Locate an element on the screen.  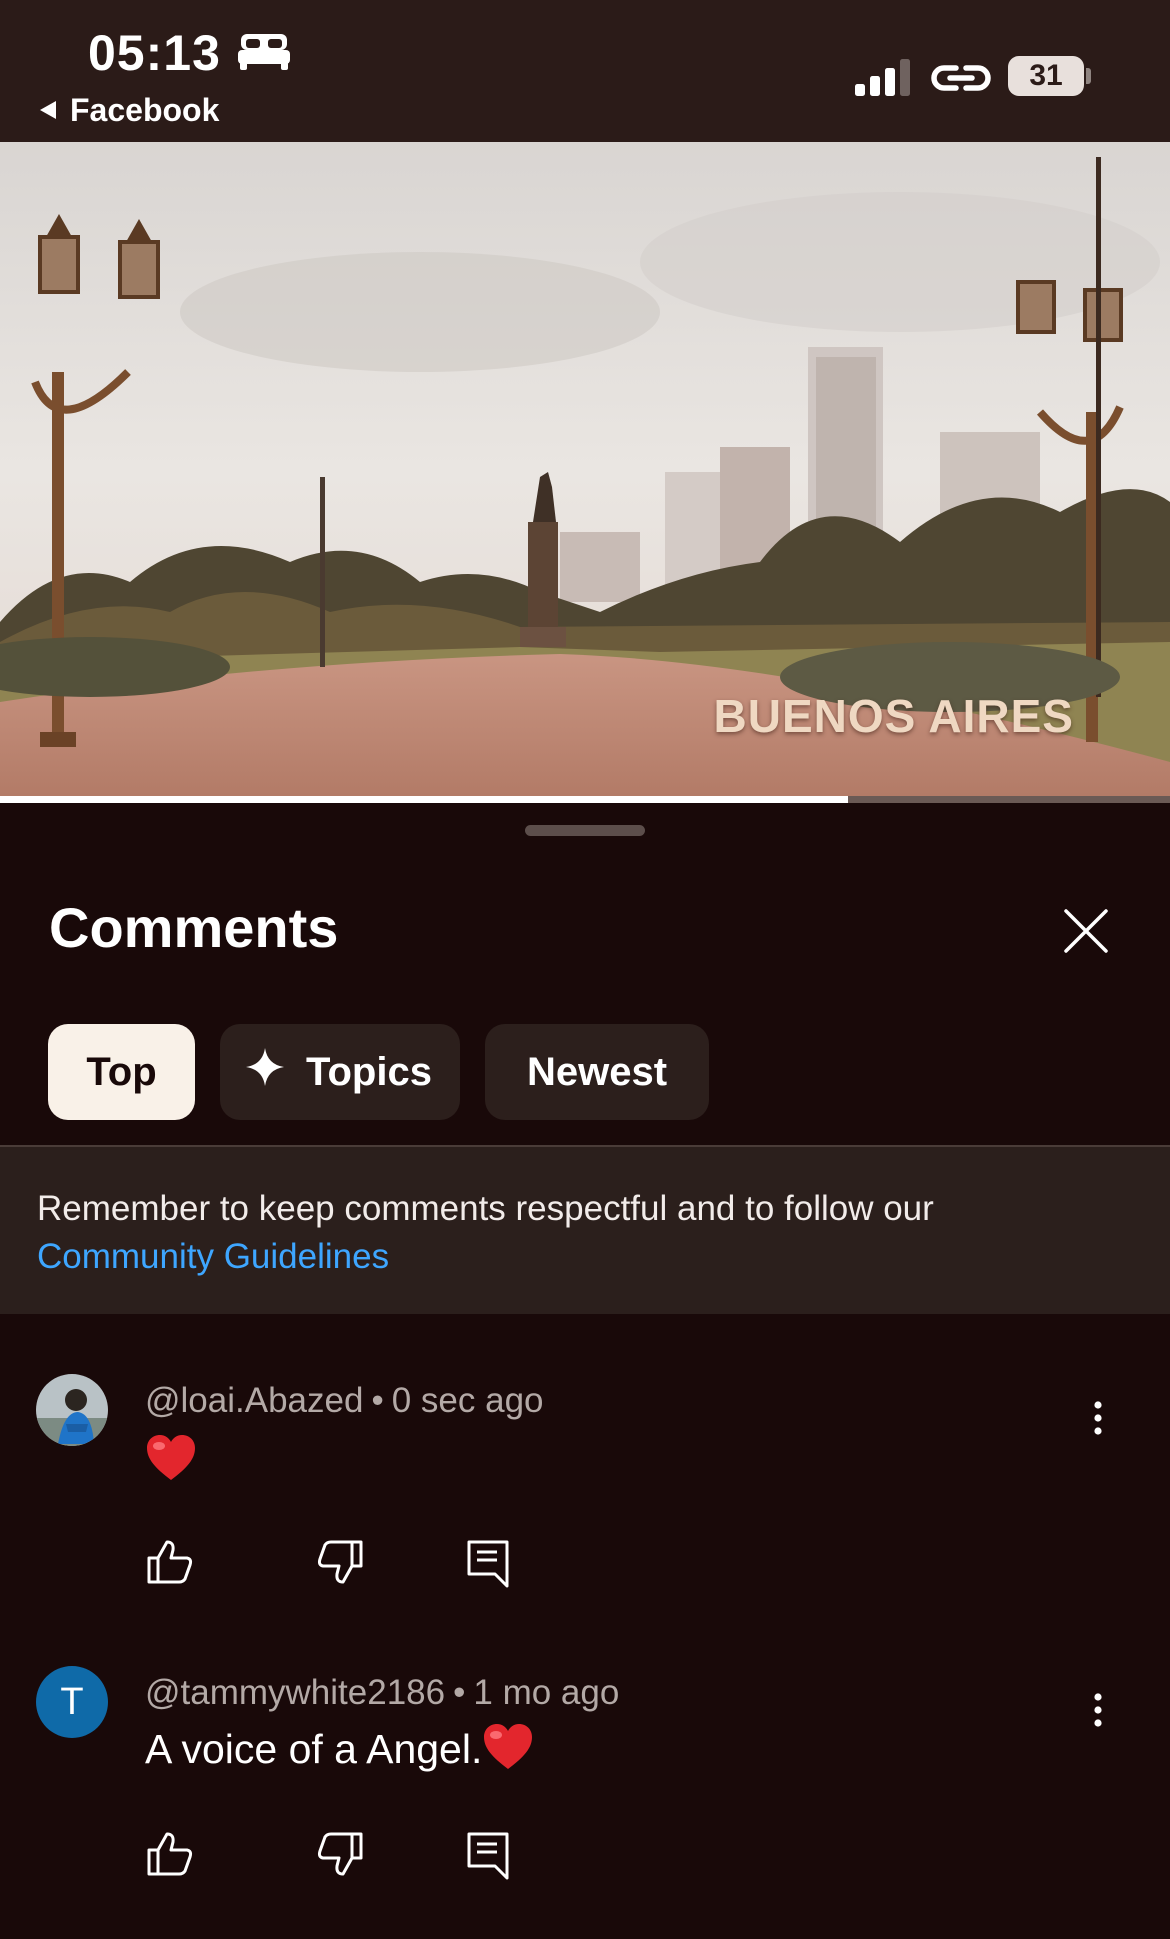
avatar: T is located at coordinates (72, 1702).